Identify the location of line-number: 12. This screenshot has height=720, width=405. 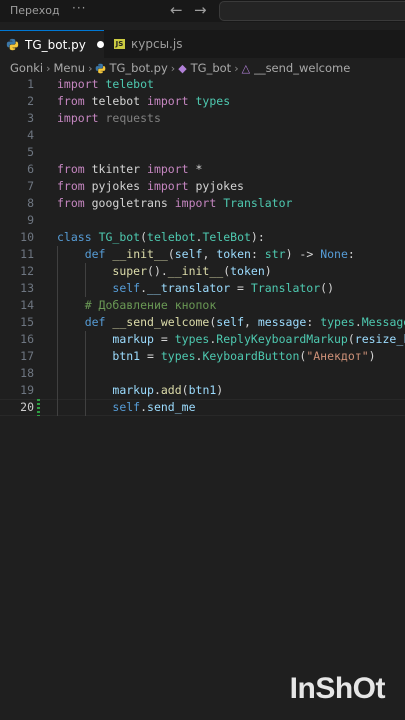
(27, 271).